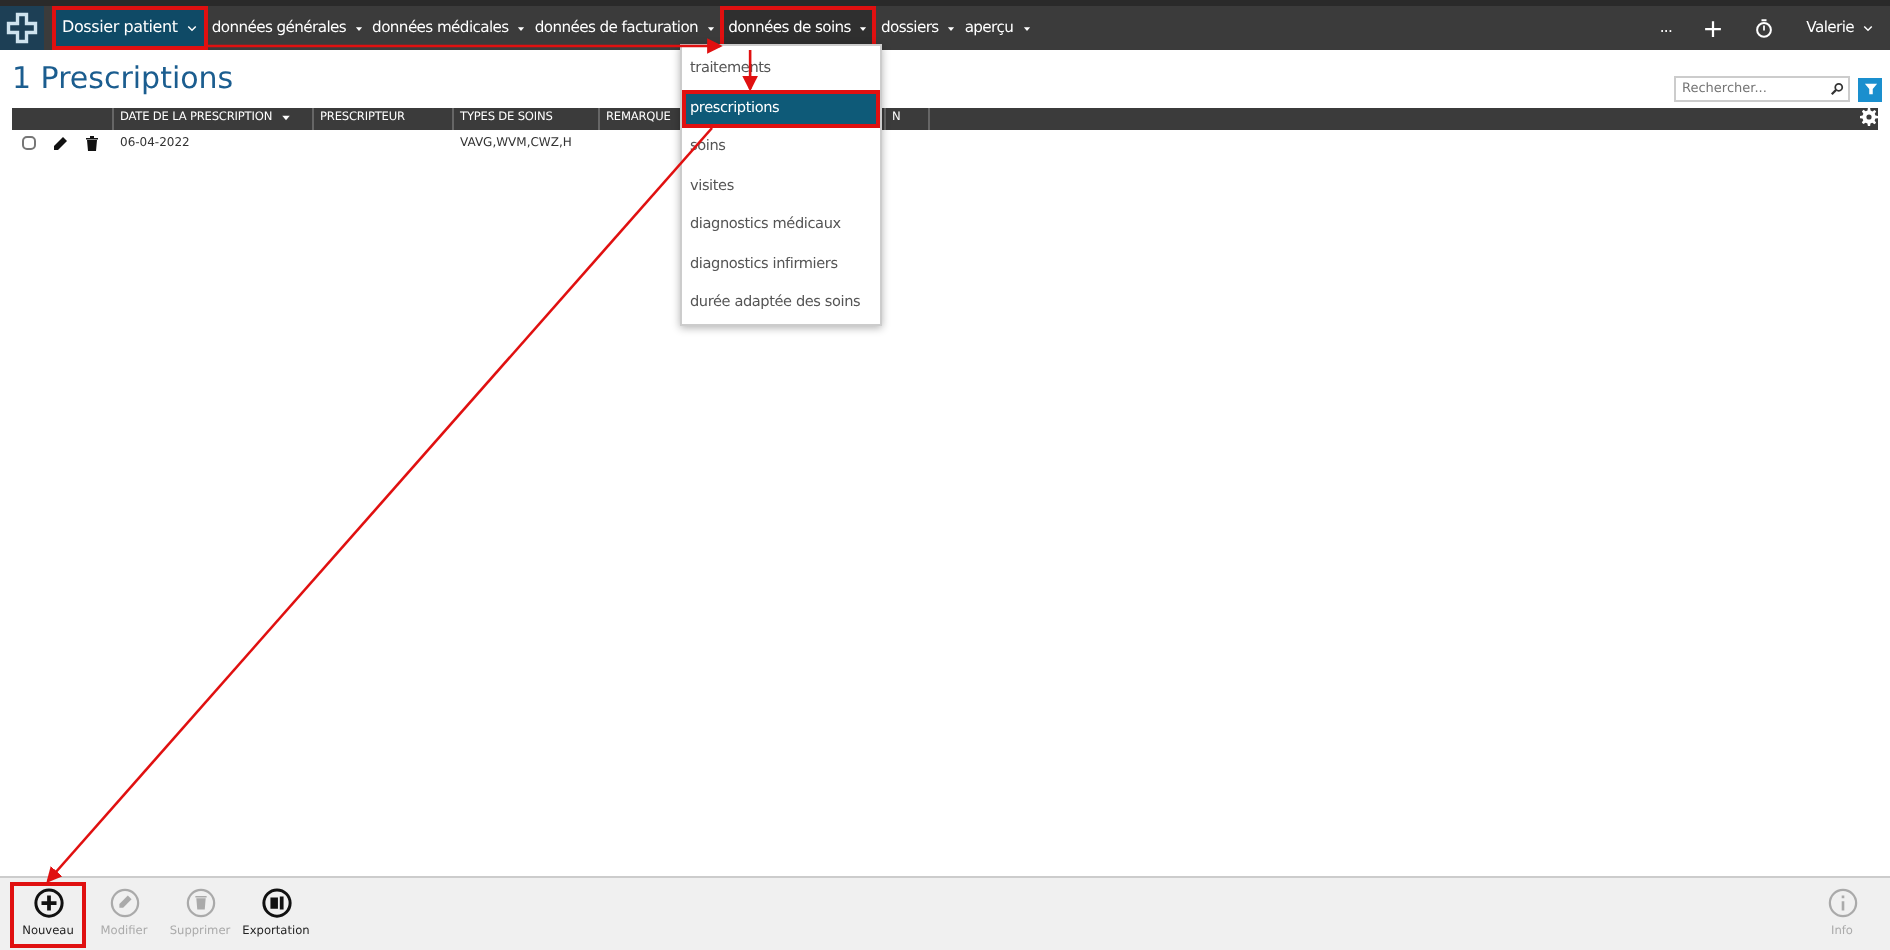 Image resolution: width=1890 pixels, height=950 pixels. What do you see at coordinates (286, 118) in the screenshot?
I see `sort-caret-icon` at bounding box center [286, 118].